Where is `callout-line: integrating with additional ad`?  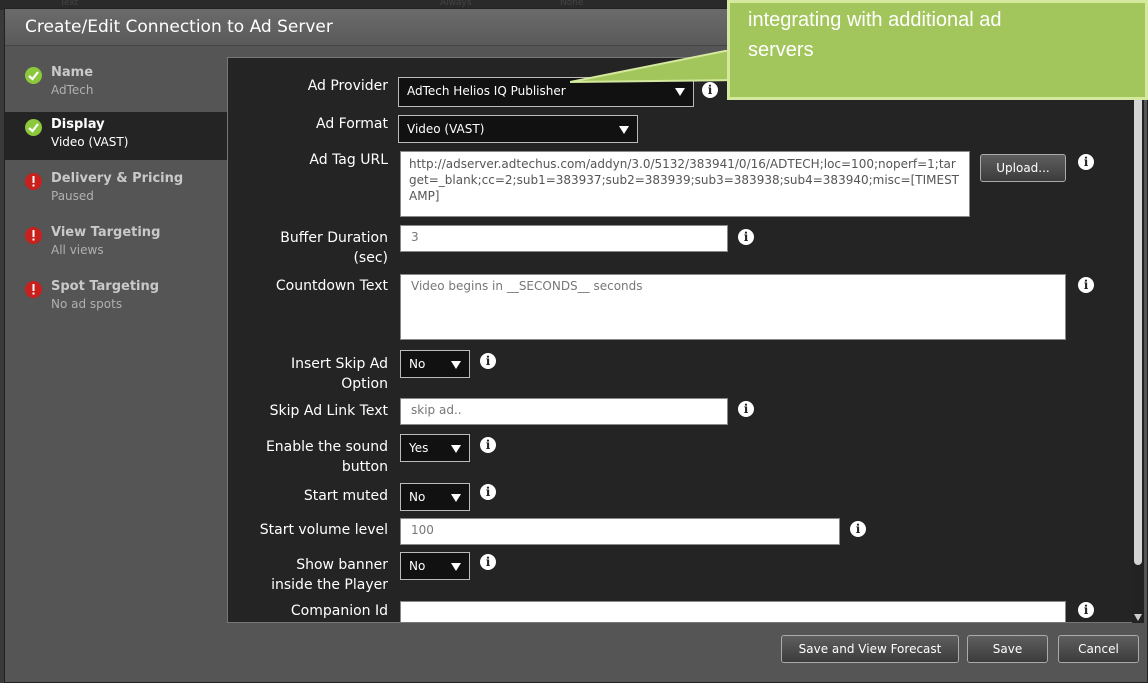
callout-line: integrating with additional ad is located at coordinates (875, 20).